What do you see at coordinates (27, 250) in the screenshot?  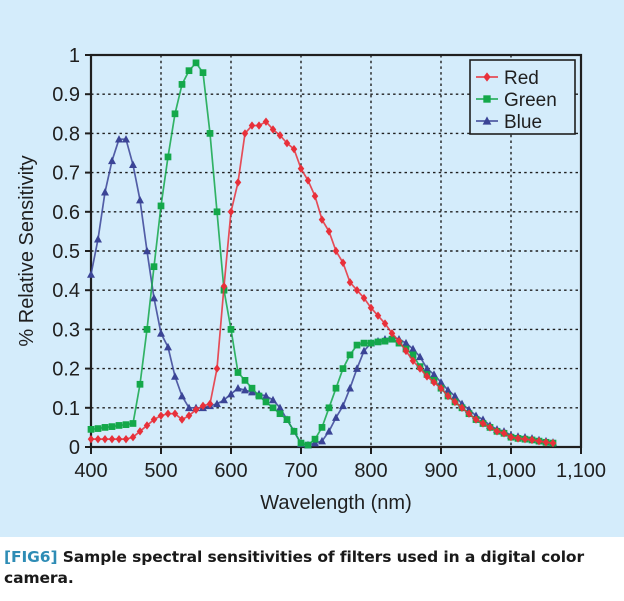 I see `y-axis-title: % Relative Sensitivity` at bounding box center [27, 250].